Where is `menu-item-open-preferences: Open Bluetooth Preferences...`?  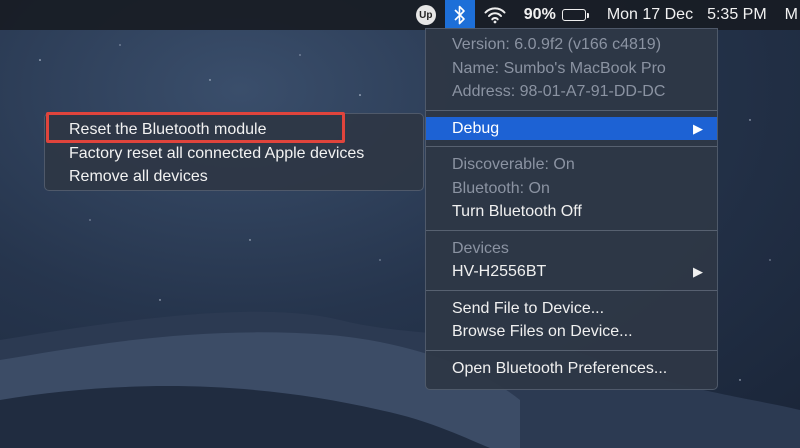 menu-item-open-preferences: Open Bluetooth Preferences... is located at coordinates (571, 369).